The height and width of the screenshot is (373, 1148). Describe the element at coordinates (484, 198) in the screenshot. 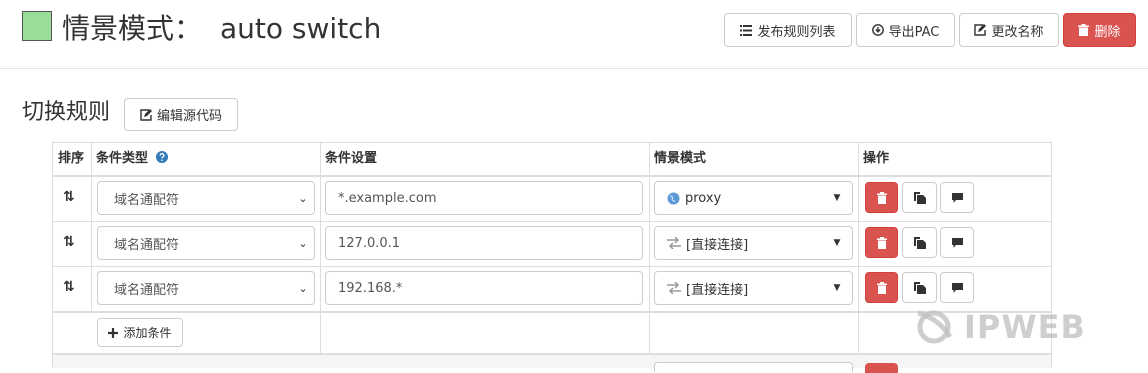

I see `condition-value-input: *.example.com` at that location.